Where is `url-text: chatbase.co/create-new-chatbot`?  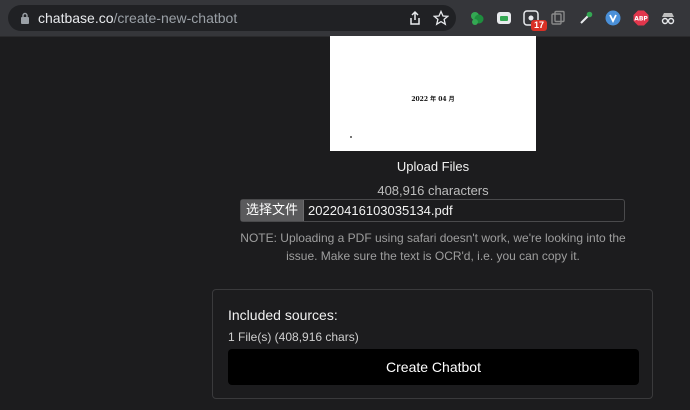 url-text: chatbase.co/create-new-chatbot is located at coordinates (137, 18).